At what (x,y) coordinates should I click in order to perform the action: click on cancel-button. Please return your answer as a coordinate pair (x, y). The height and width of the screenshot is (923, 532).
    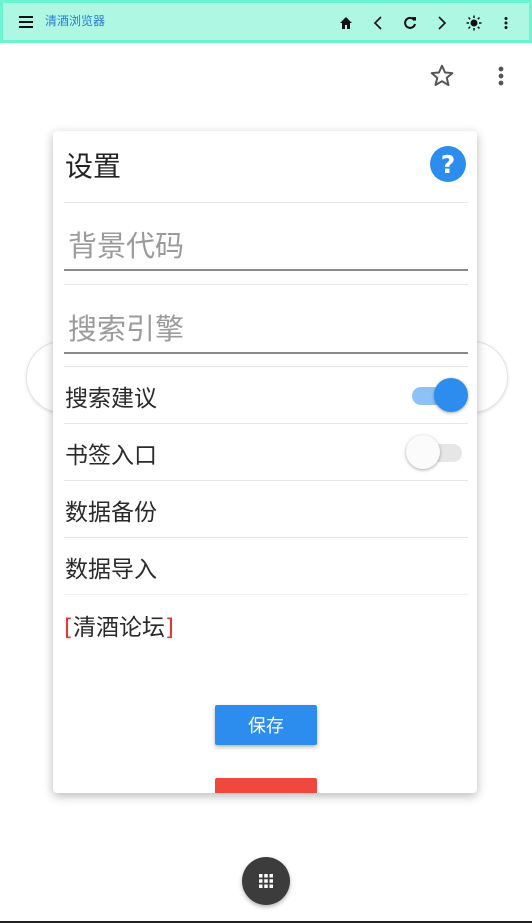
    Looking at the image, I should click on (266, 785).